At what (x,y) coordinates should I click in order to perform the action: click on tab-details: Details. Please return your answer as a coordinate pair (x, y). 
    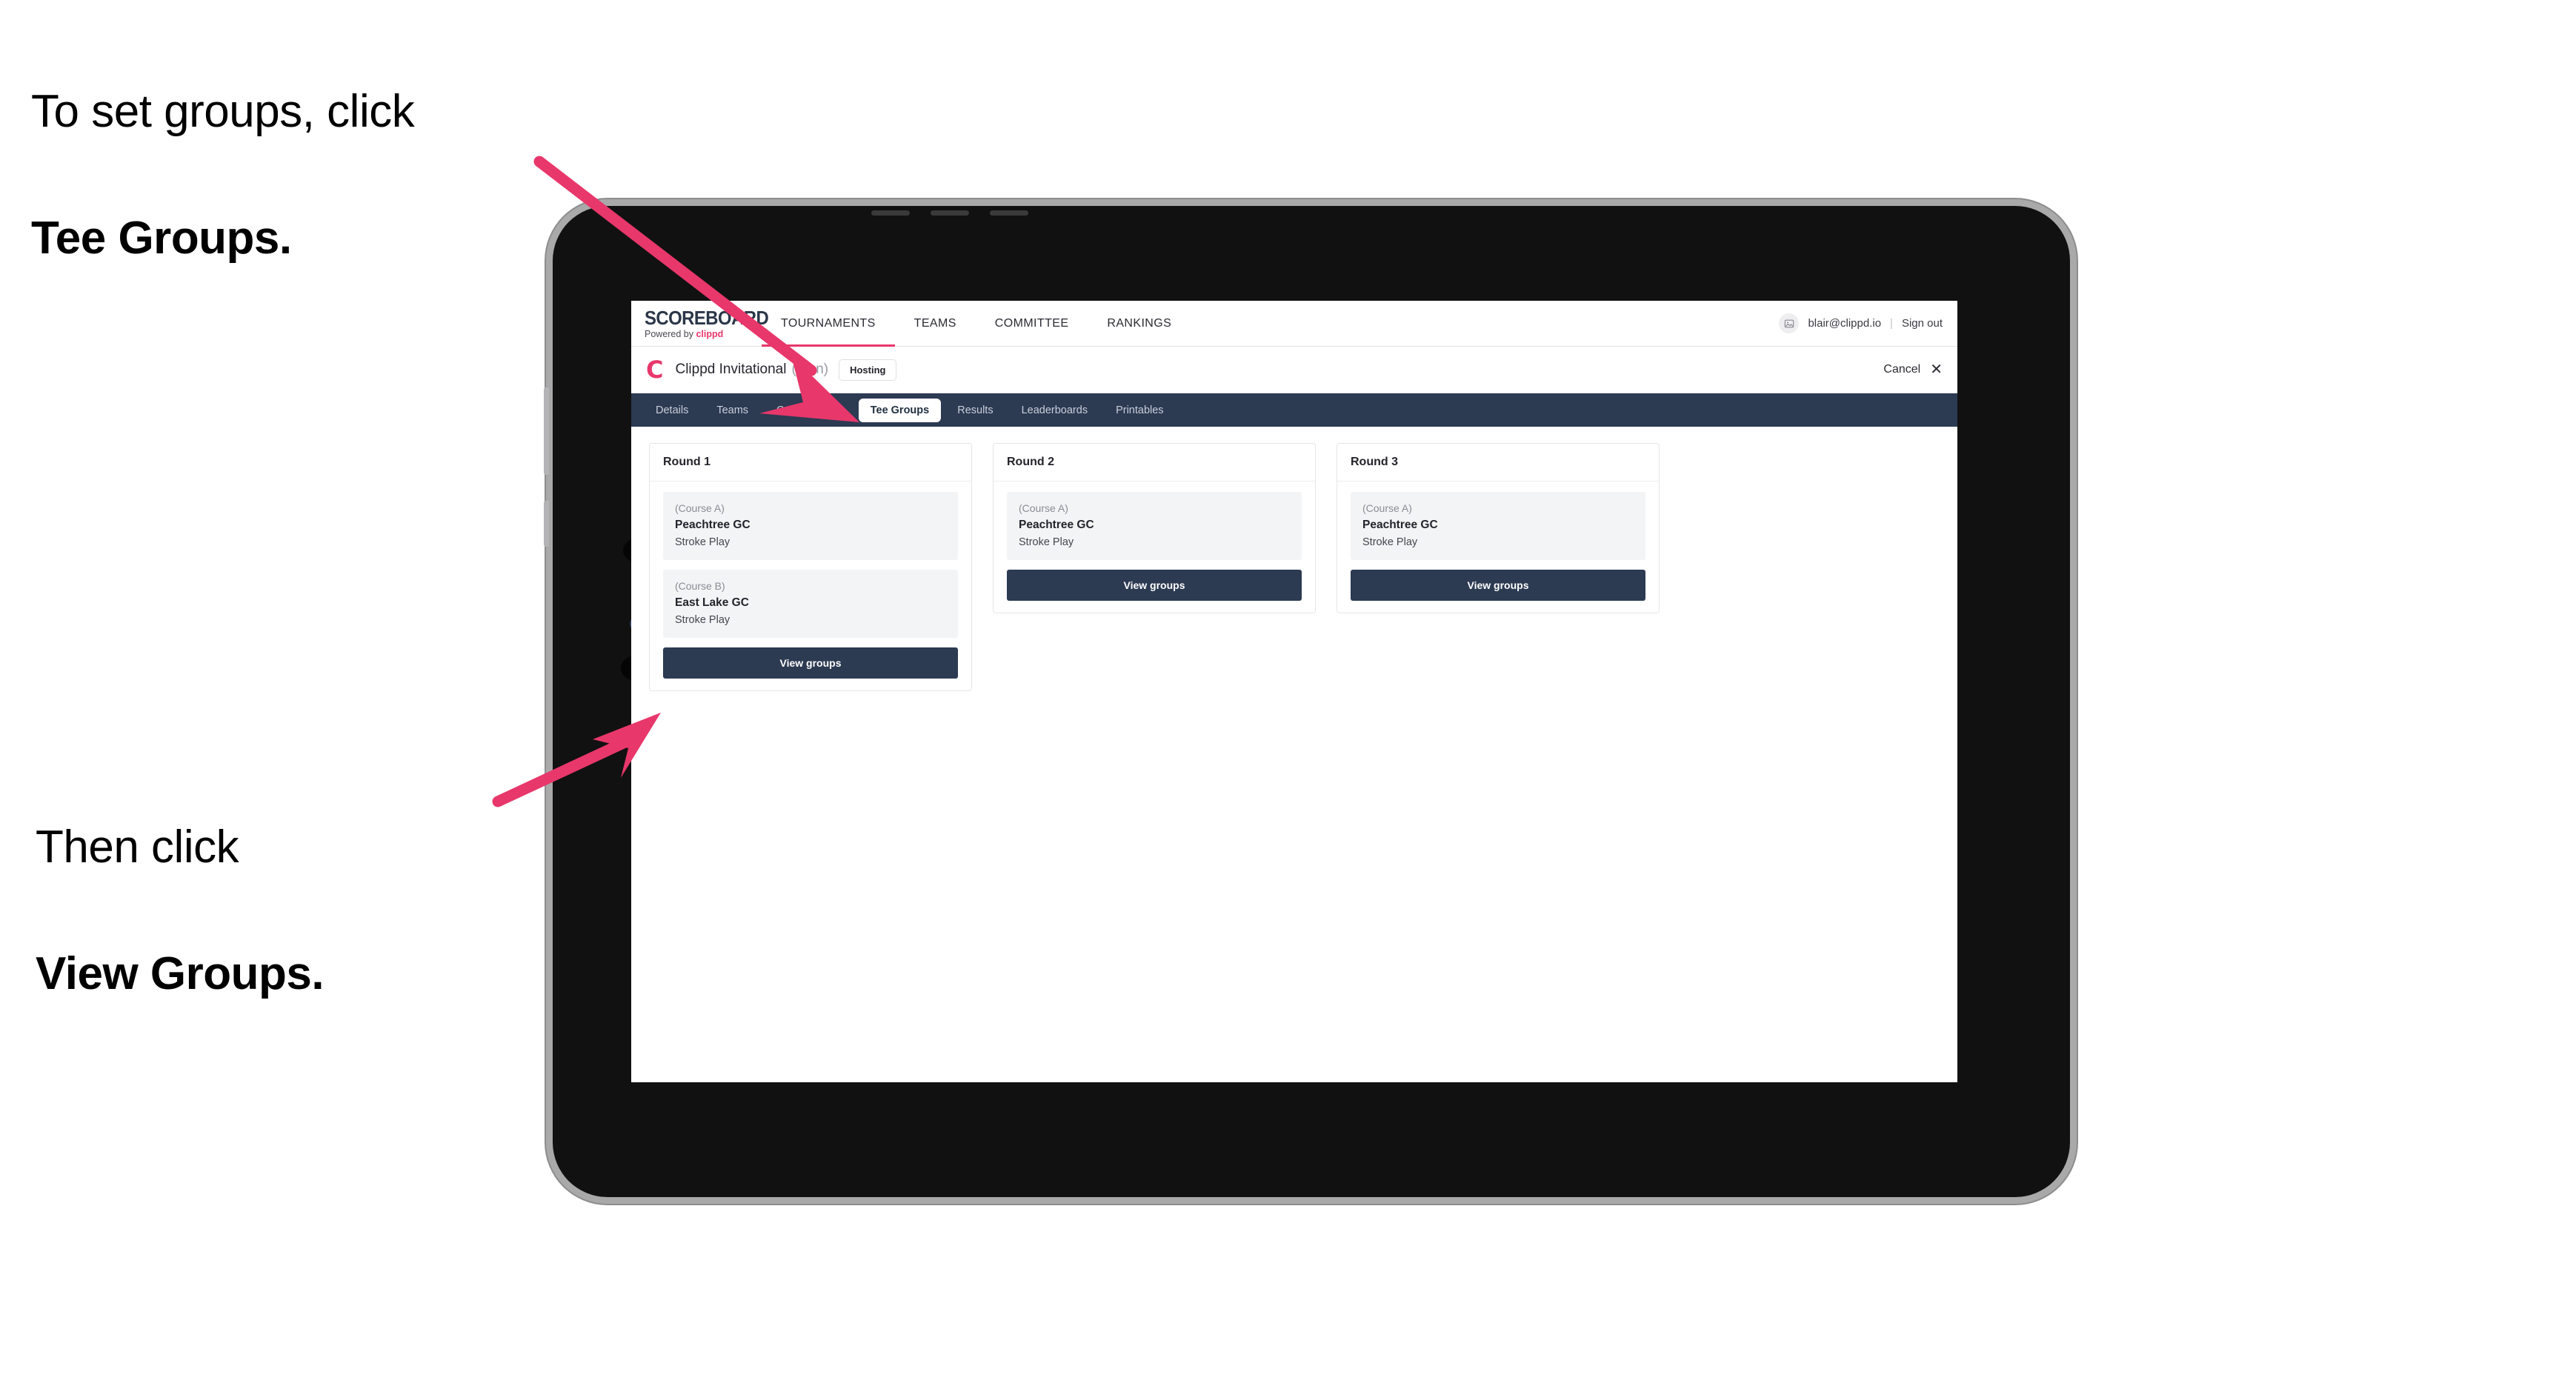
    Looking at the image, I should click on (672, 410).